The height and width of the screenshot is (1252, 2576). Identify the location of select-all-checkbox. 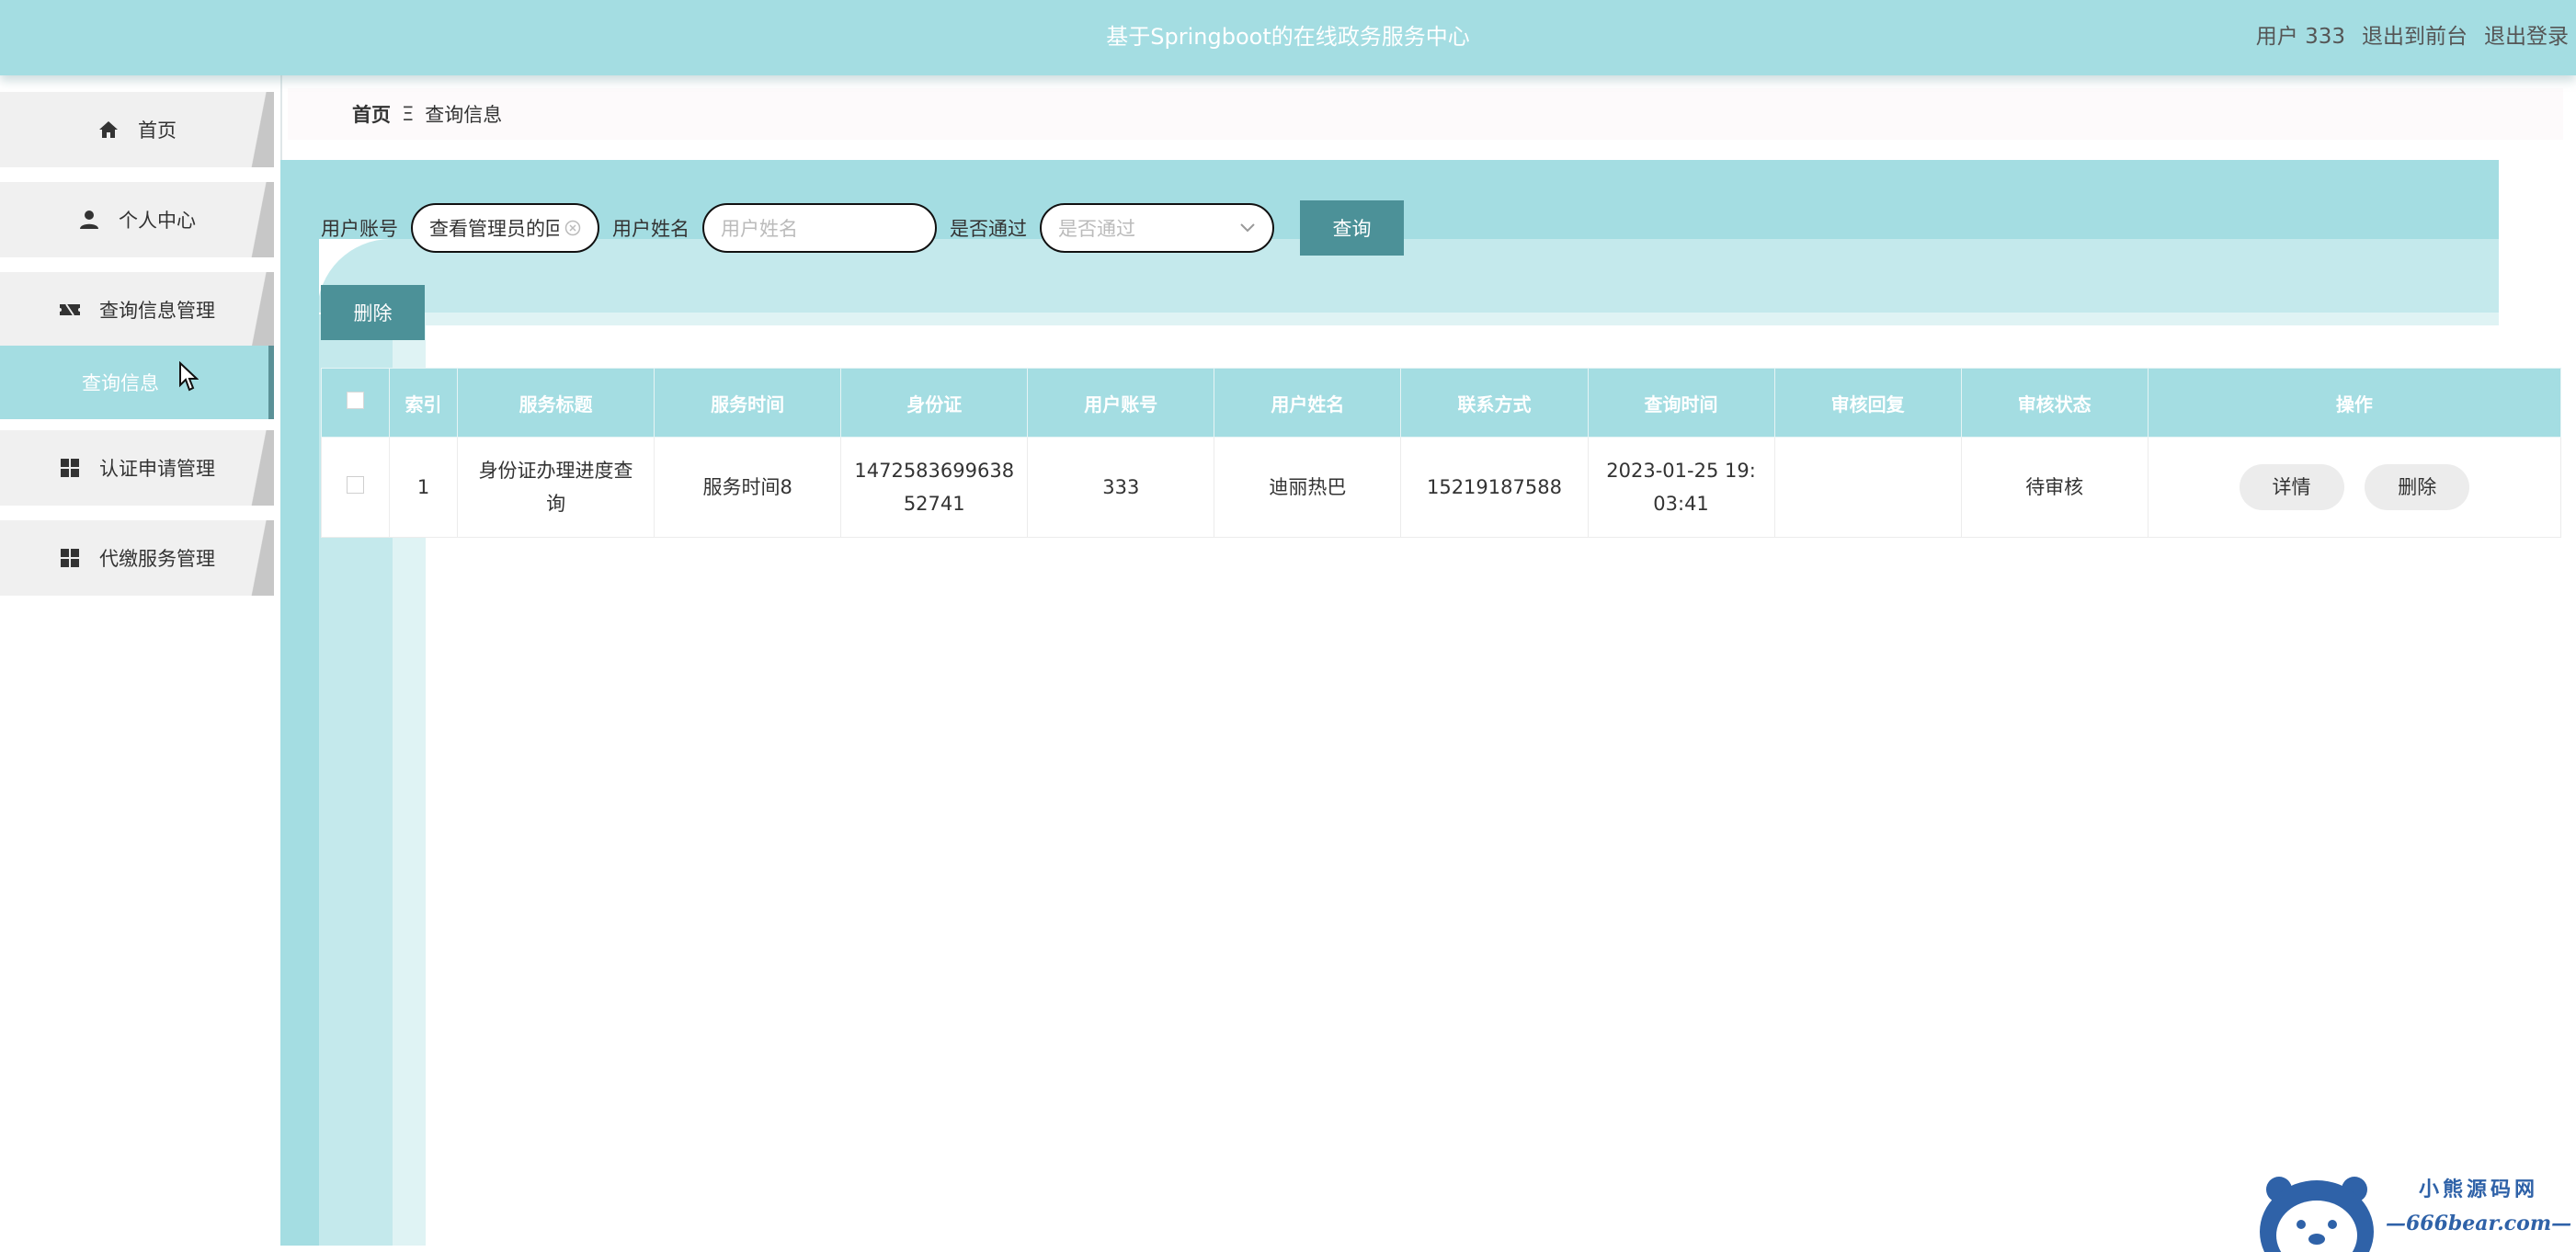
(355, 401).